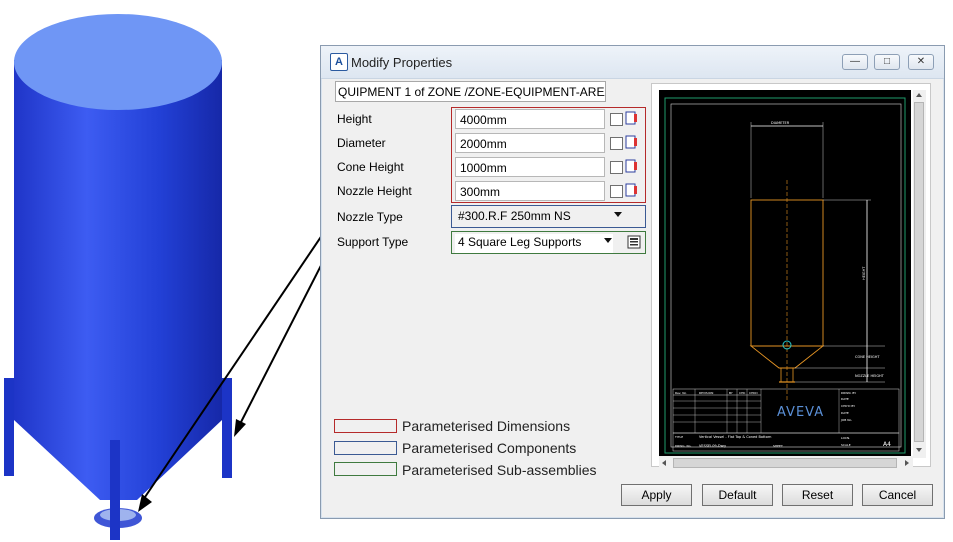 This screenshot has height=542, width=953. What do you see at coordinates (370, 217) in the screenshot?
I see `nozzle-type-label: Nozzle Type` at bounding box center [370, 217].